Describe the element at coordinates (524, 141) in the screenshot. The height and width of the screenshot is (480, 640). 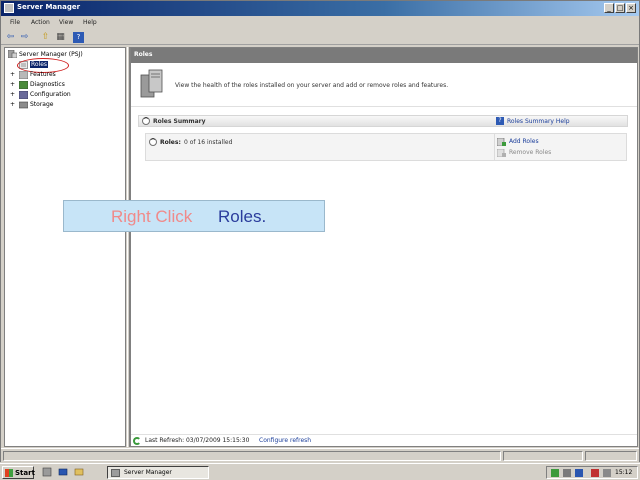
I see `add-roles-link: Add Roles` at that location.